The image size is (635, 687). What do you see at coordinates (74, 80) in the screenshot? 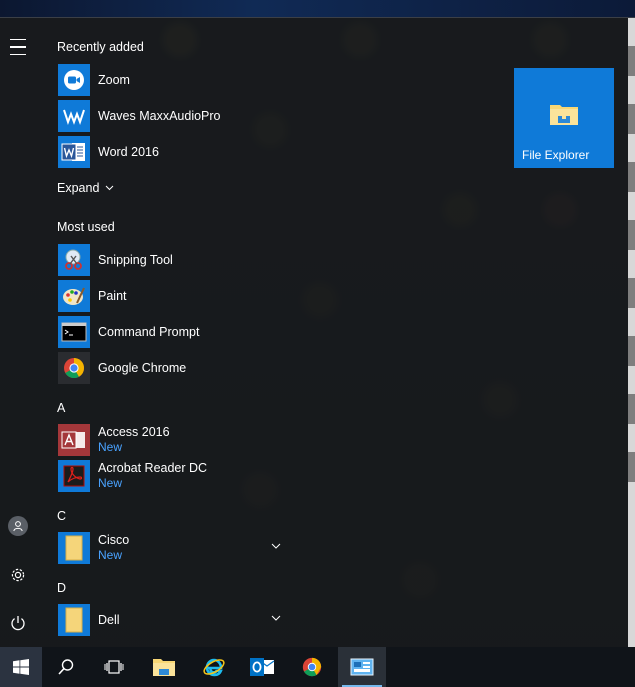
I see `zoom-icon` at bounding box center [74, 80].